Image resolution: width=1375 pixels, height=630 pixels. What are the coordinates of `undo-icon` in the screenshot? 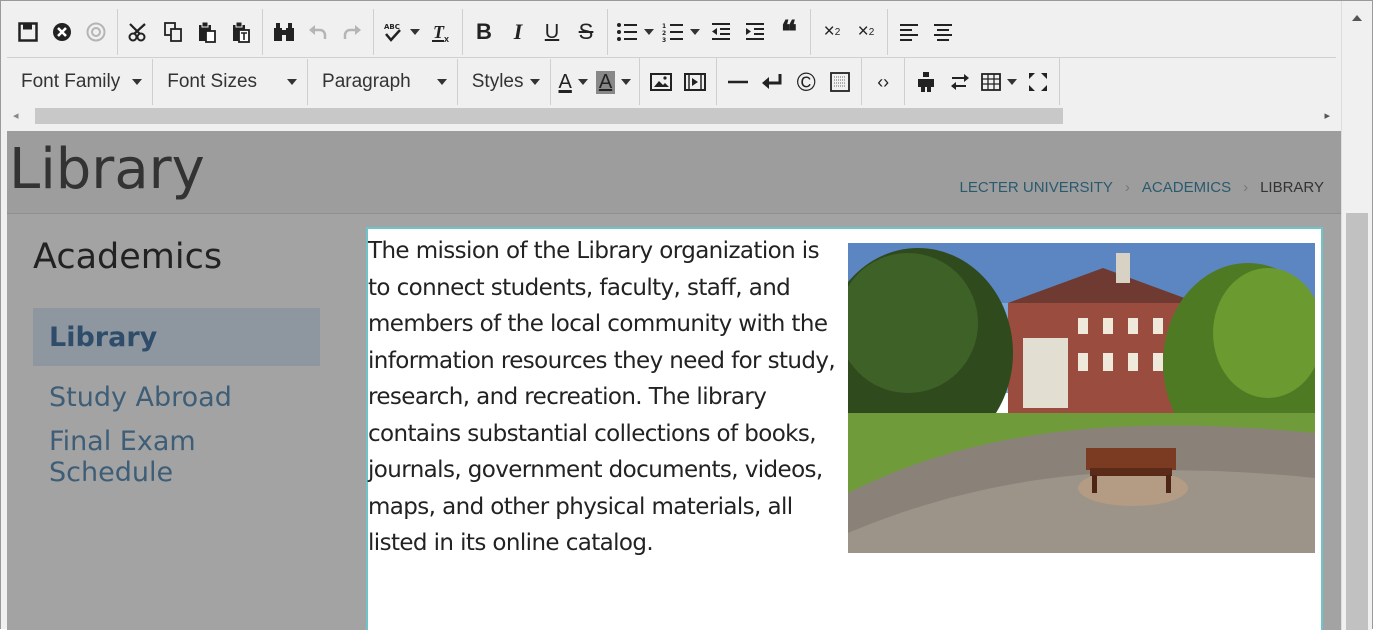 It's located at (318, 32).